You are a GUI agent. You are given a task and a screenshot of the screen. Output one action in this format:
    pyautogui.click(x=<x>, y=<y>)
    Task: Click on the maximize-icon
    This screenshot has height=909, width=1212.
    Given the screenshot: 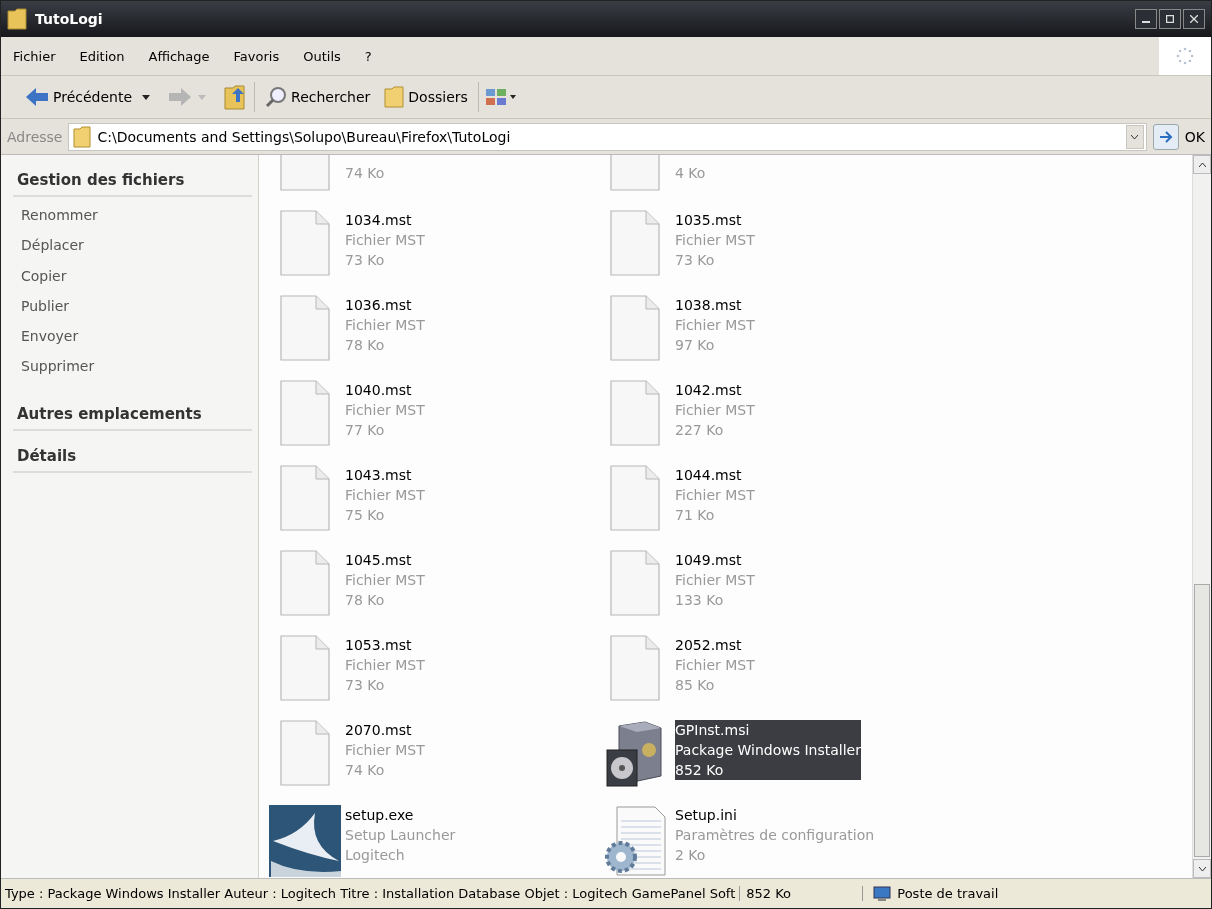 What is the action you would take?
    pyautogui.click(x=1170, y=19)
    